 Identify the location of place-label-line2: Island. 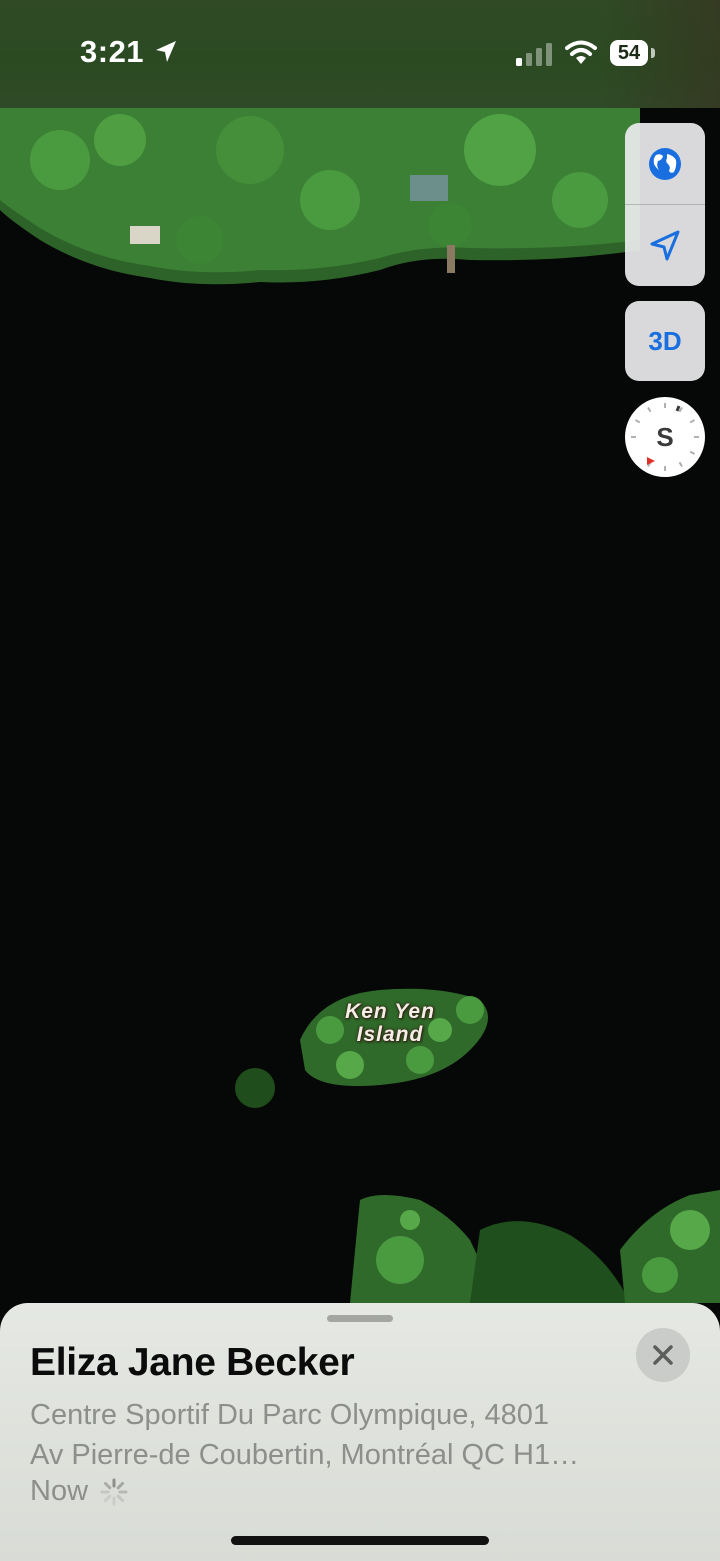
(390, 1034).